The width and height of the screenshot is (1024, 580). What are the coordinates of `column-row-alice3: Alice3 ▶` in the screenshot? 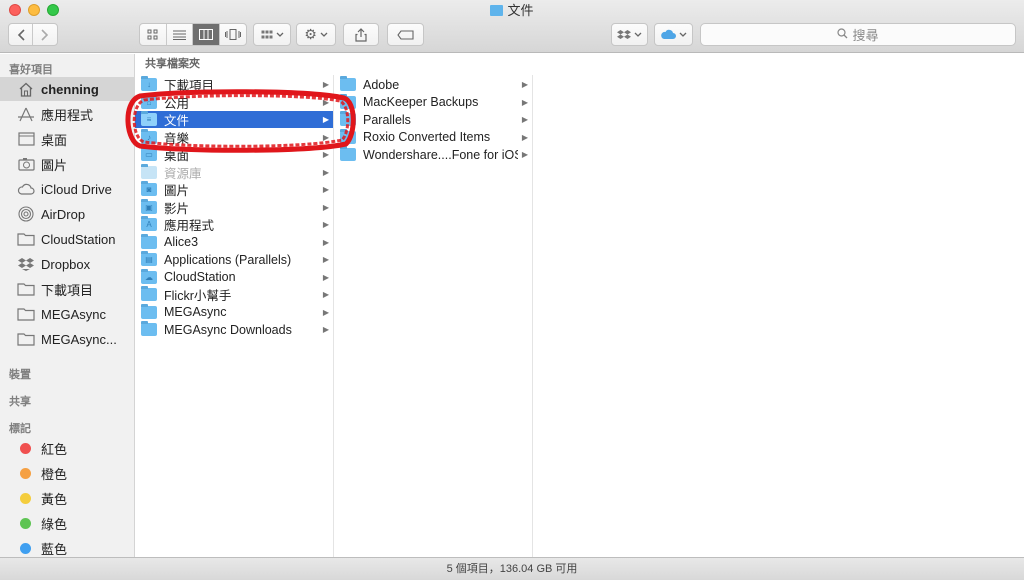 It's located at (234, 242).